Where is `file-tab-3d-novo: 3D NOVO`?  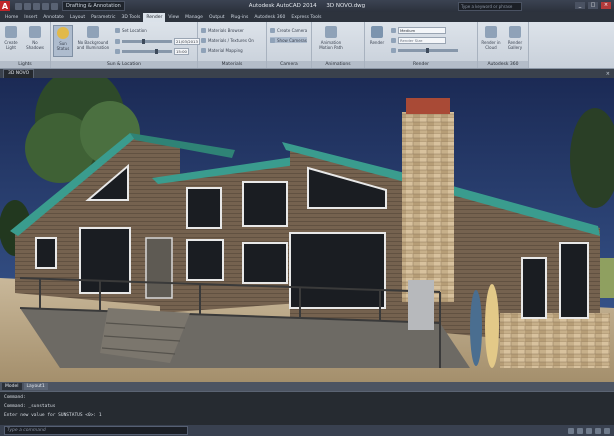 file-tab-3d-novo: 3D NOVO is located at coordinates (19, 73).